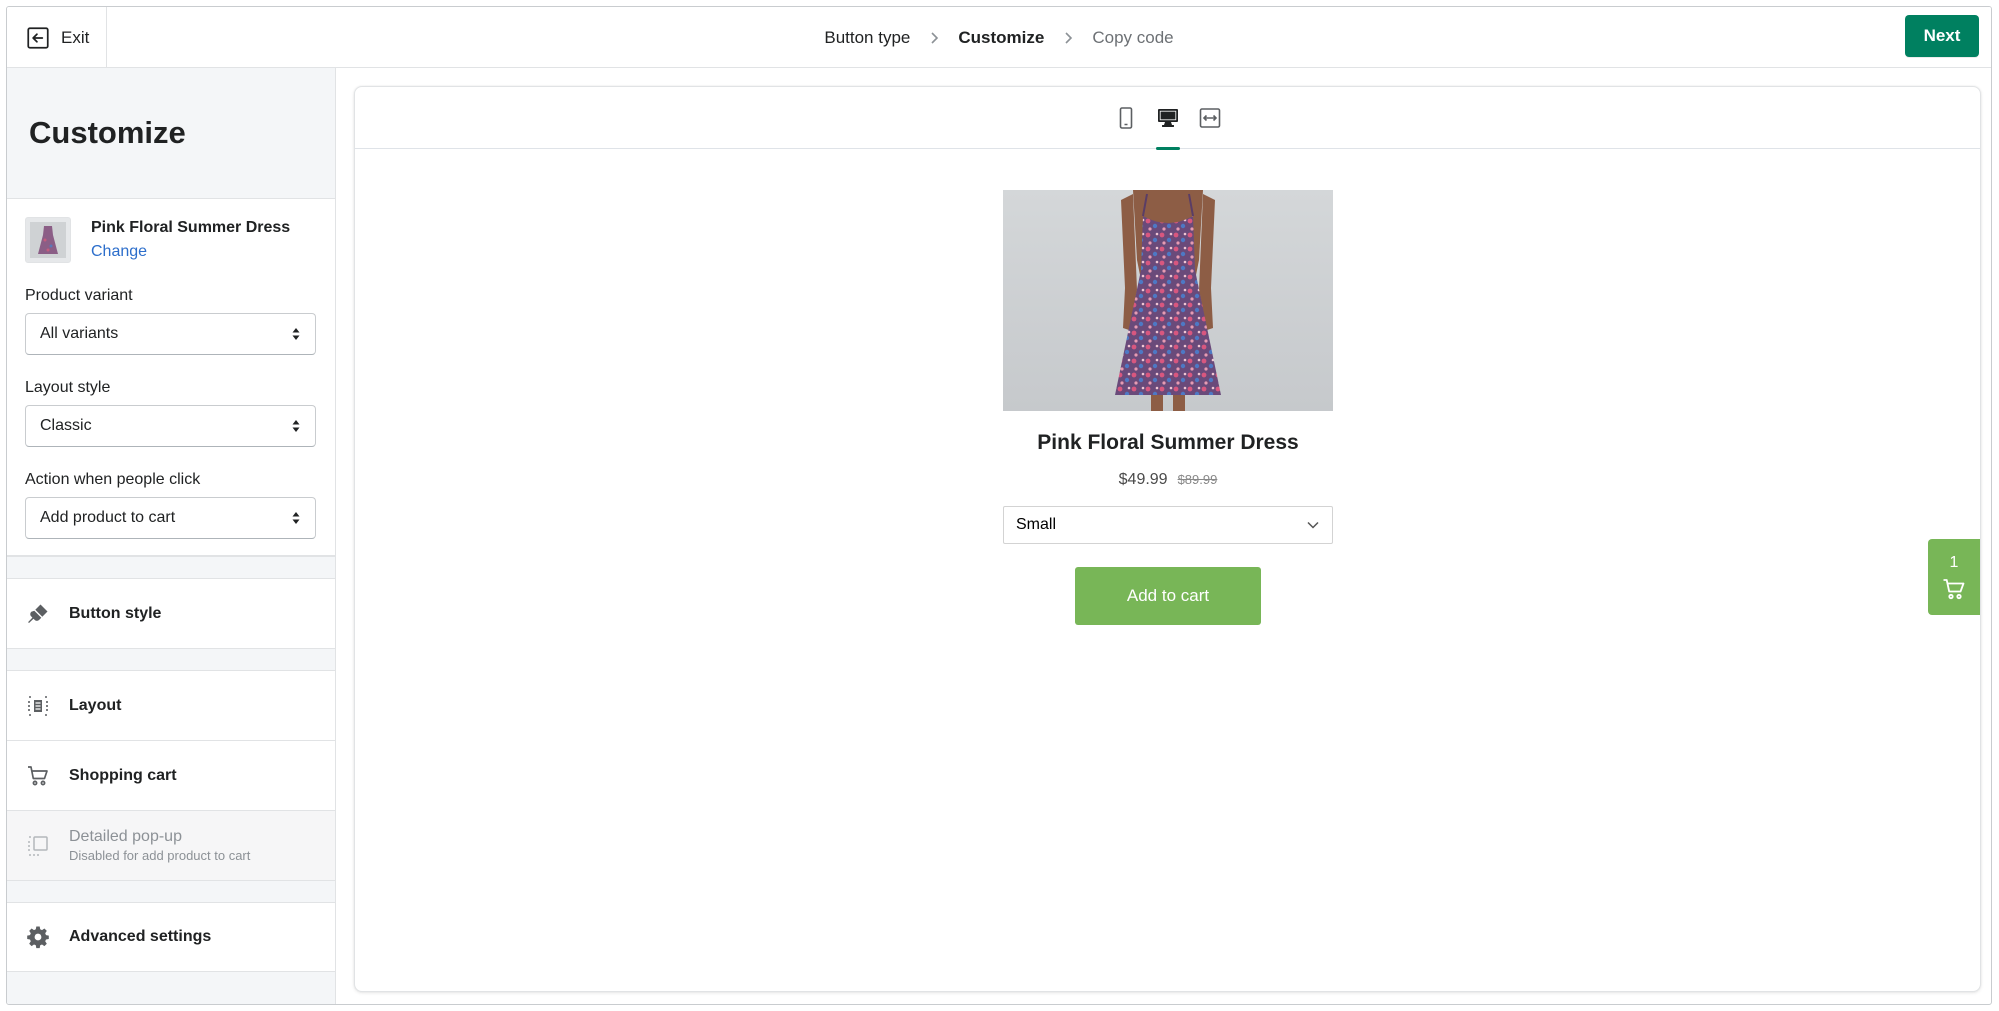 Image resolution: width=1999 pixels, height=1011 pixels. Describe the element at coordinates (38, 937) in the screenshot. I see `gear-icon` at that location.